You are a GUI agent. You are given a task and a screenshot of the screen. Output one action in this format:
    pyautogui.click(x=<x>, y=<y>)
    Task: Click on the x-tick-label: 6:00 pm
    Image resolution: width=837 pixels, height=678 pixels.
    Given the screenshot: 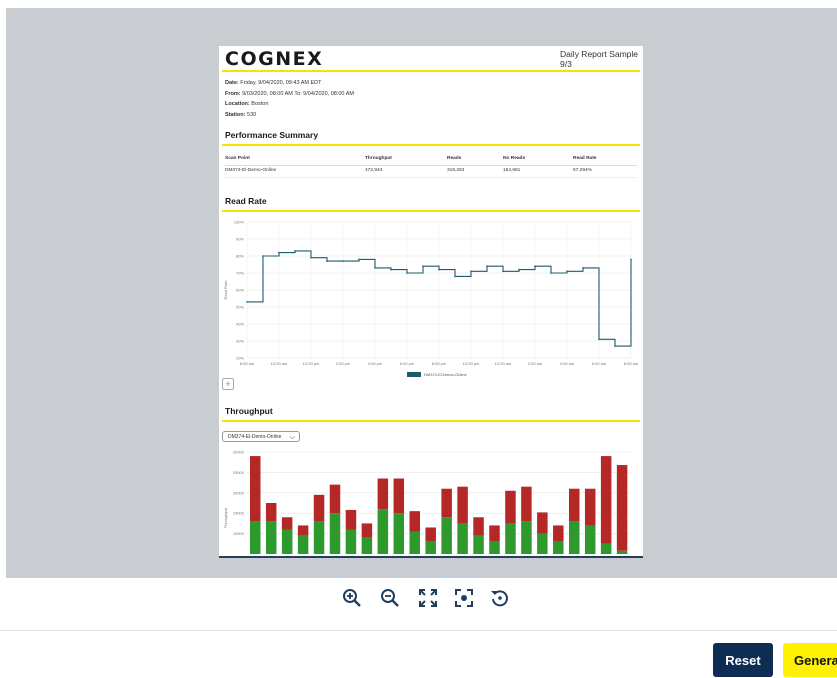 What is the action you would take?
    pyautogui.click(x=407, y=363)
    